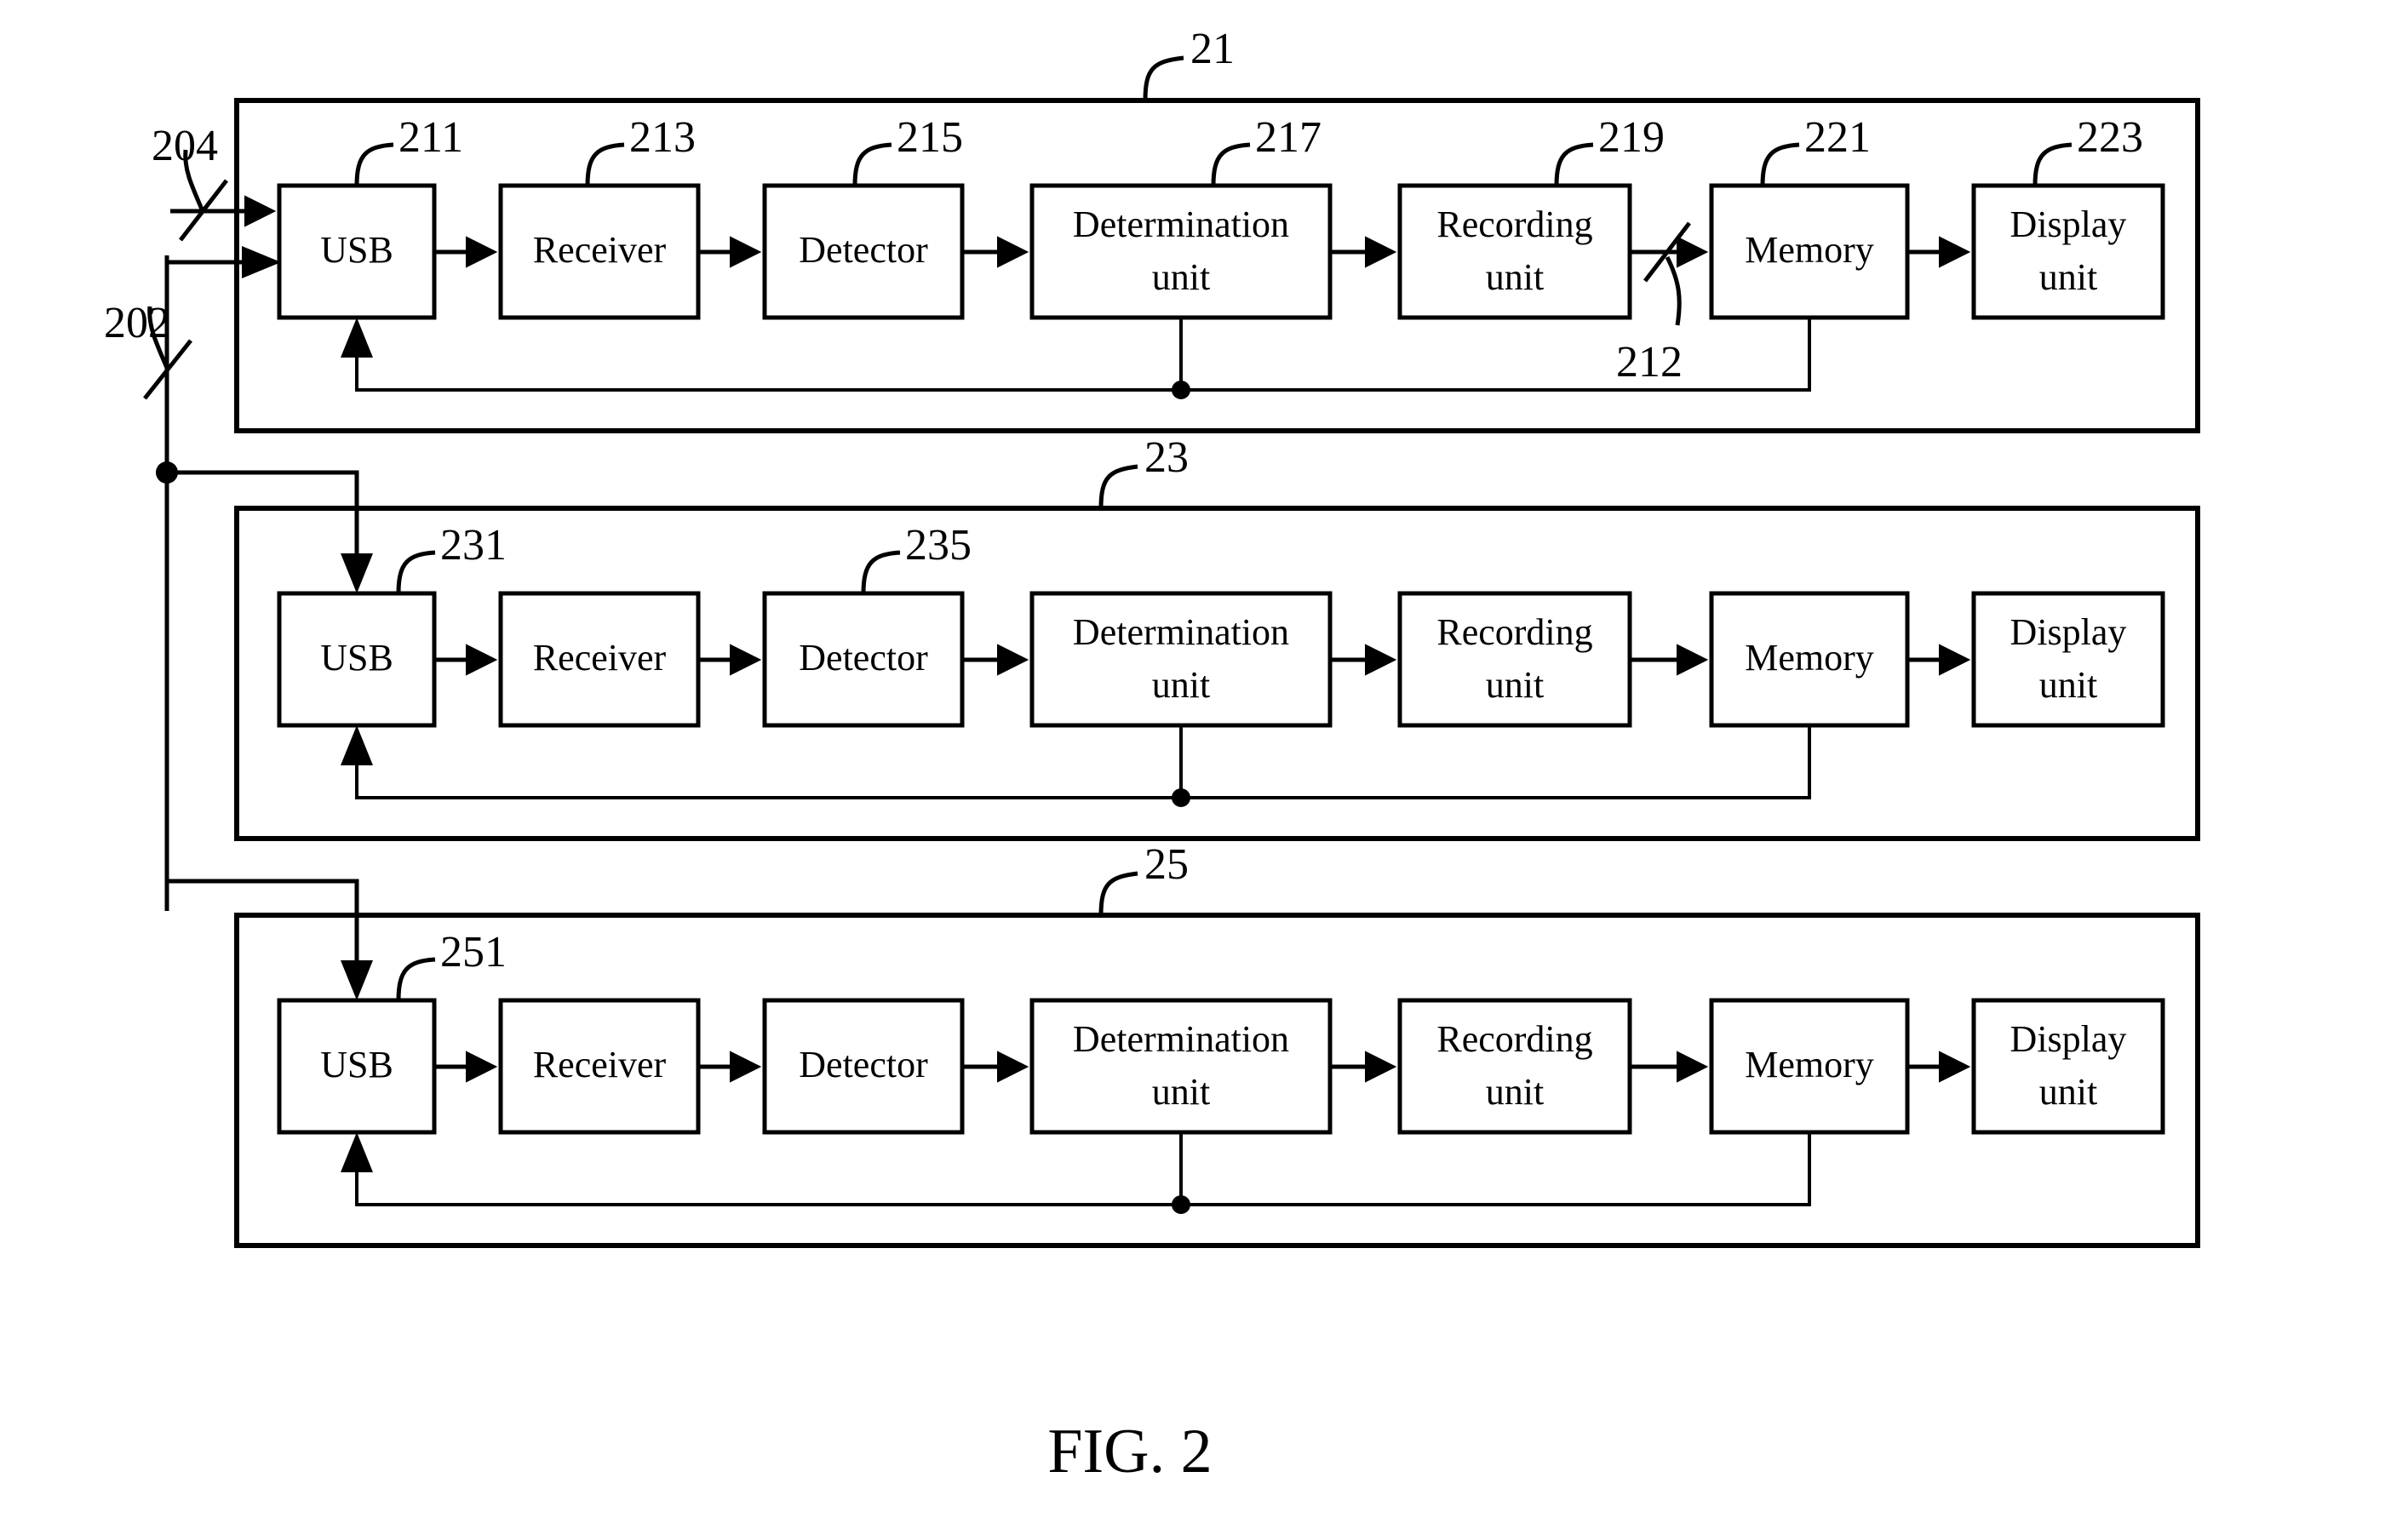 The image size is (2408, 1529). What do you see at coordinates (2068, 1092) in the screenshot?
I see `block-display-unit-3-label-line2: unit` at bounding box center [2068, 1092].